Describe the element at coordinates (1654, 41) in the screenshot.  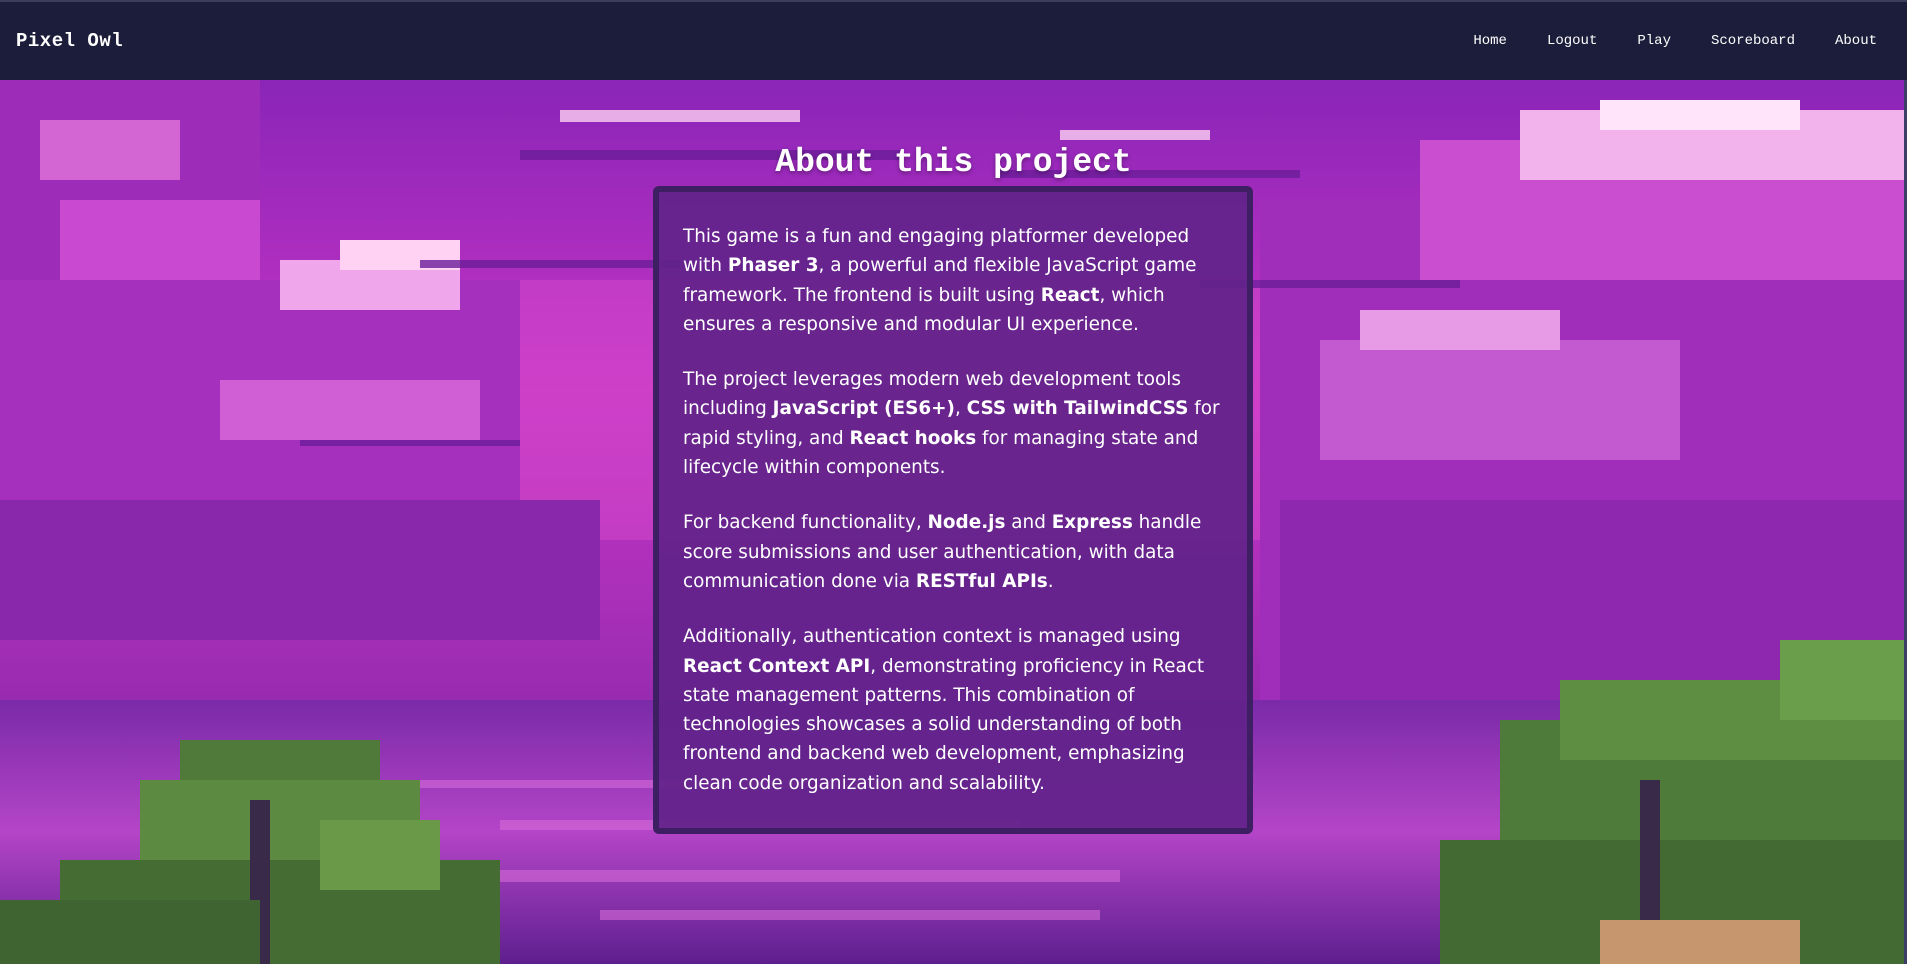
I see `nav-link-play: Play` at that location.